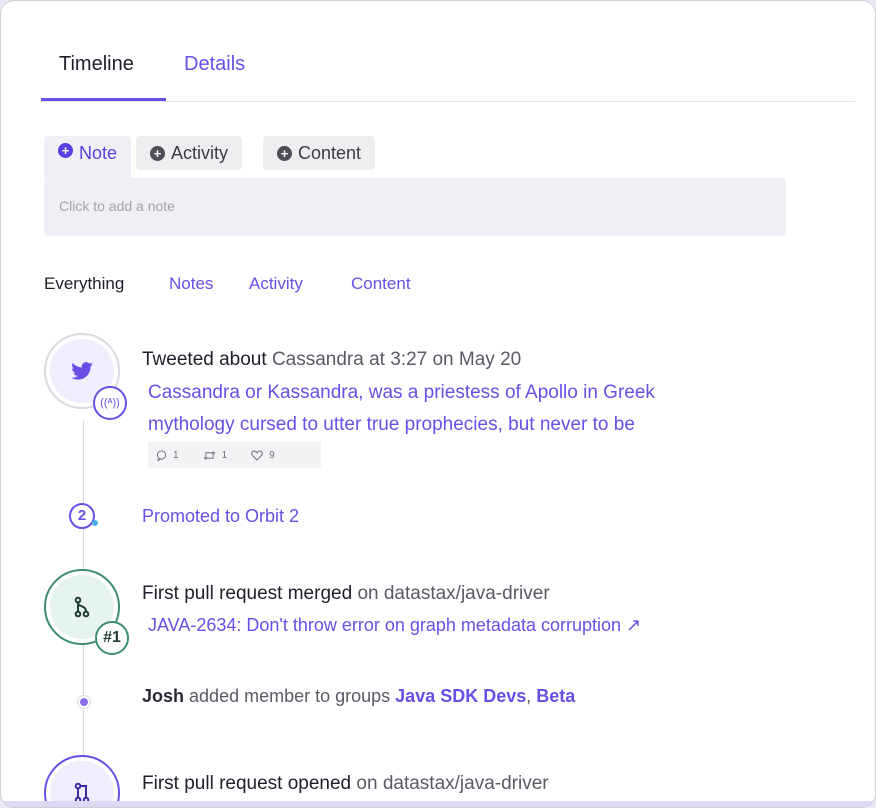 This screenshot has height=808, width=876. I want to click on add-activity-chip: + Activity, so click(189, 153).